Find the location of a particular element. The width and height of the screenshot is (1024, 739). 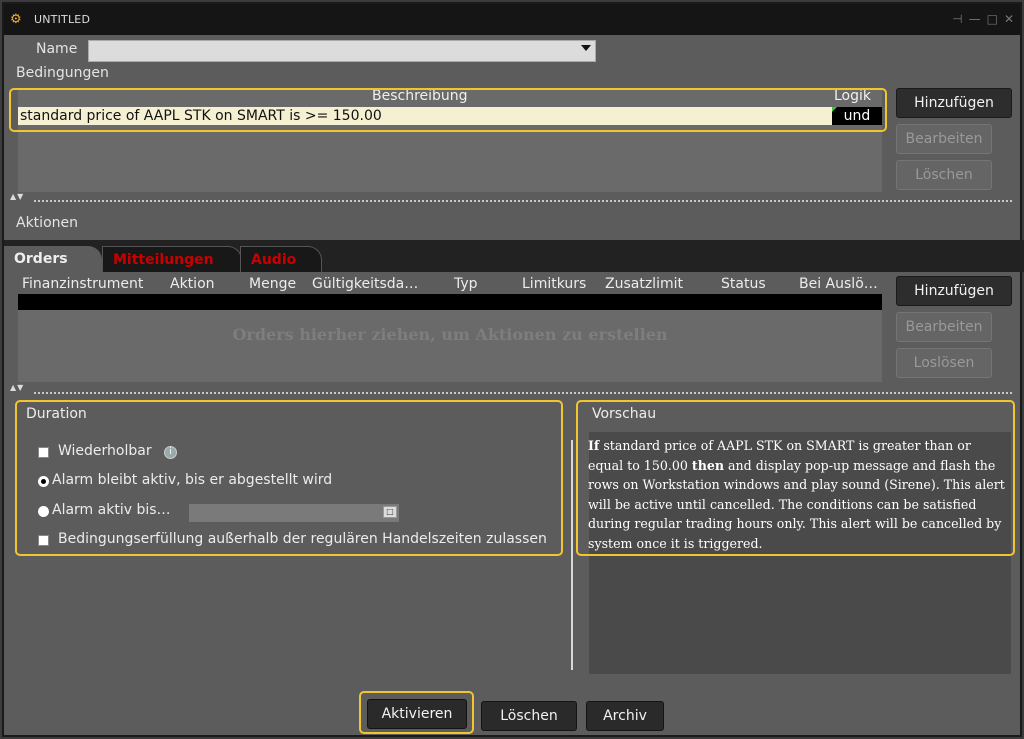

alarm-until-off-radio is located at coordinates (43, 481).